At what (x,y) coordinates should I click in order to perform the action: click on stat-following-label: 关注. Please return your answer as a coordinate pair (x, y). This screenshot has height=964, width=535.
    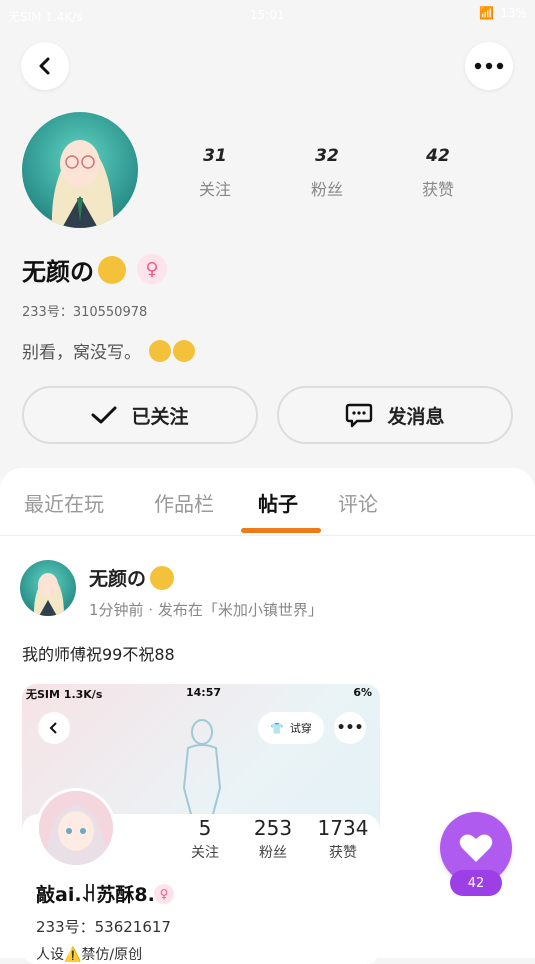
    Looking at the image, I should click on (214, 189).